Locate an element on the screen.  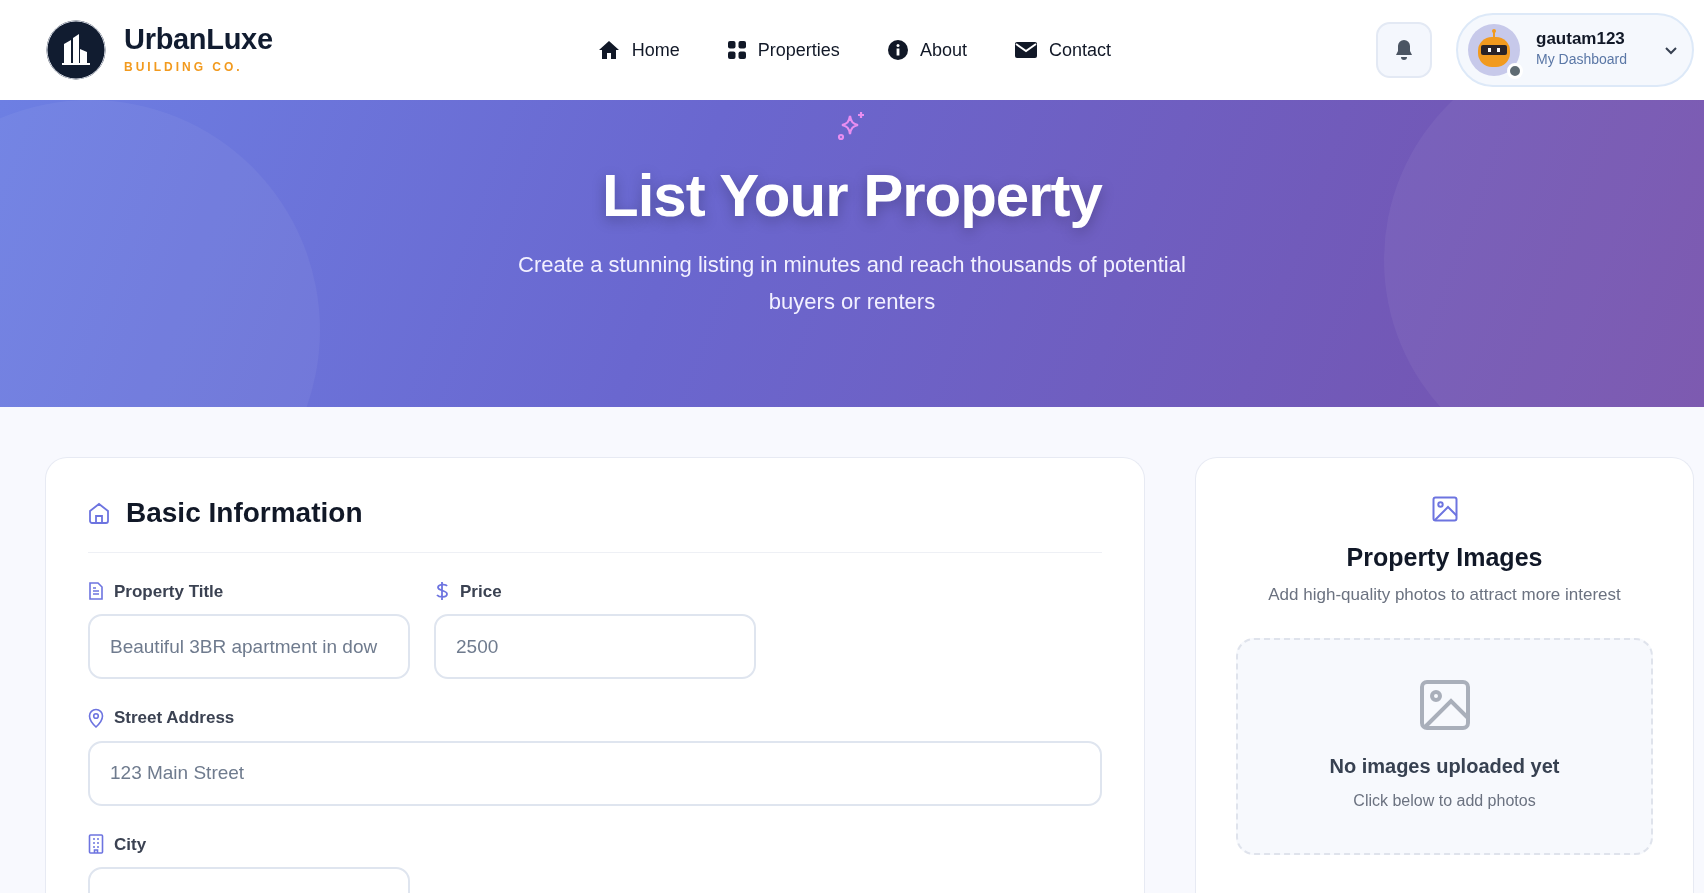
empty-state-title: No images uploaded yet is located at coordinates (1444, 767).